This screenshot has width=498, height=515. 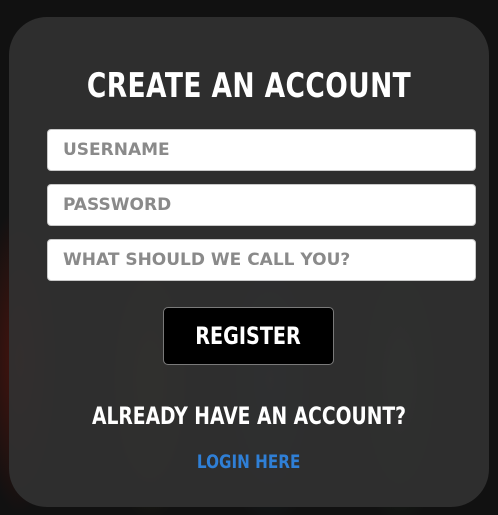 I want to click on login-link: LOGIN HERE, so click(x=248, y=462).